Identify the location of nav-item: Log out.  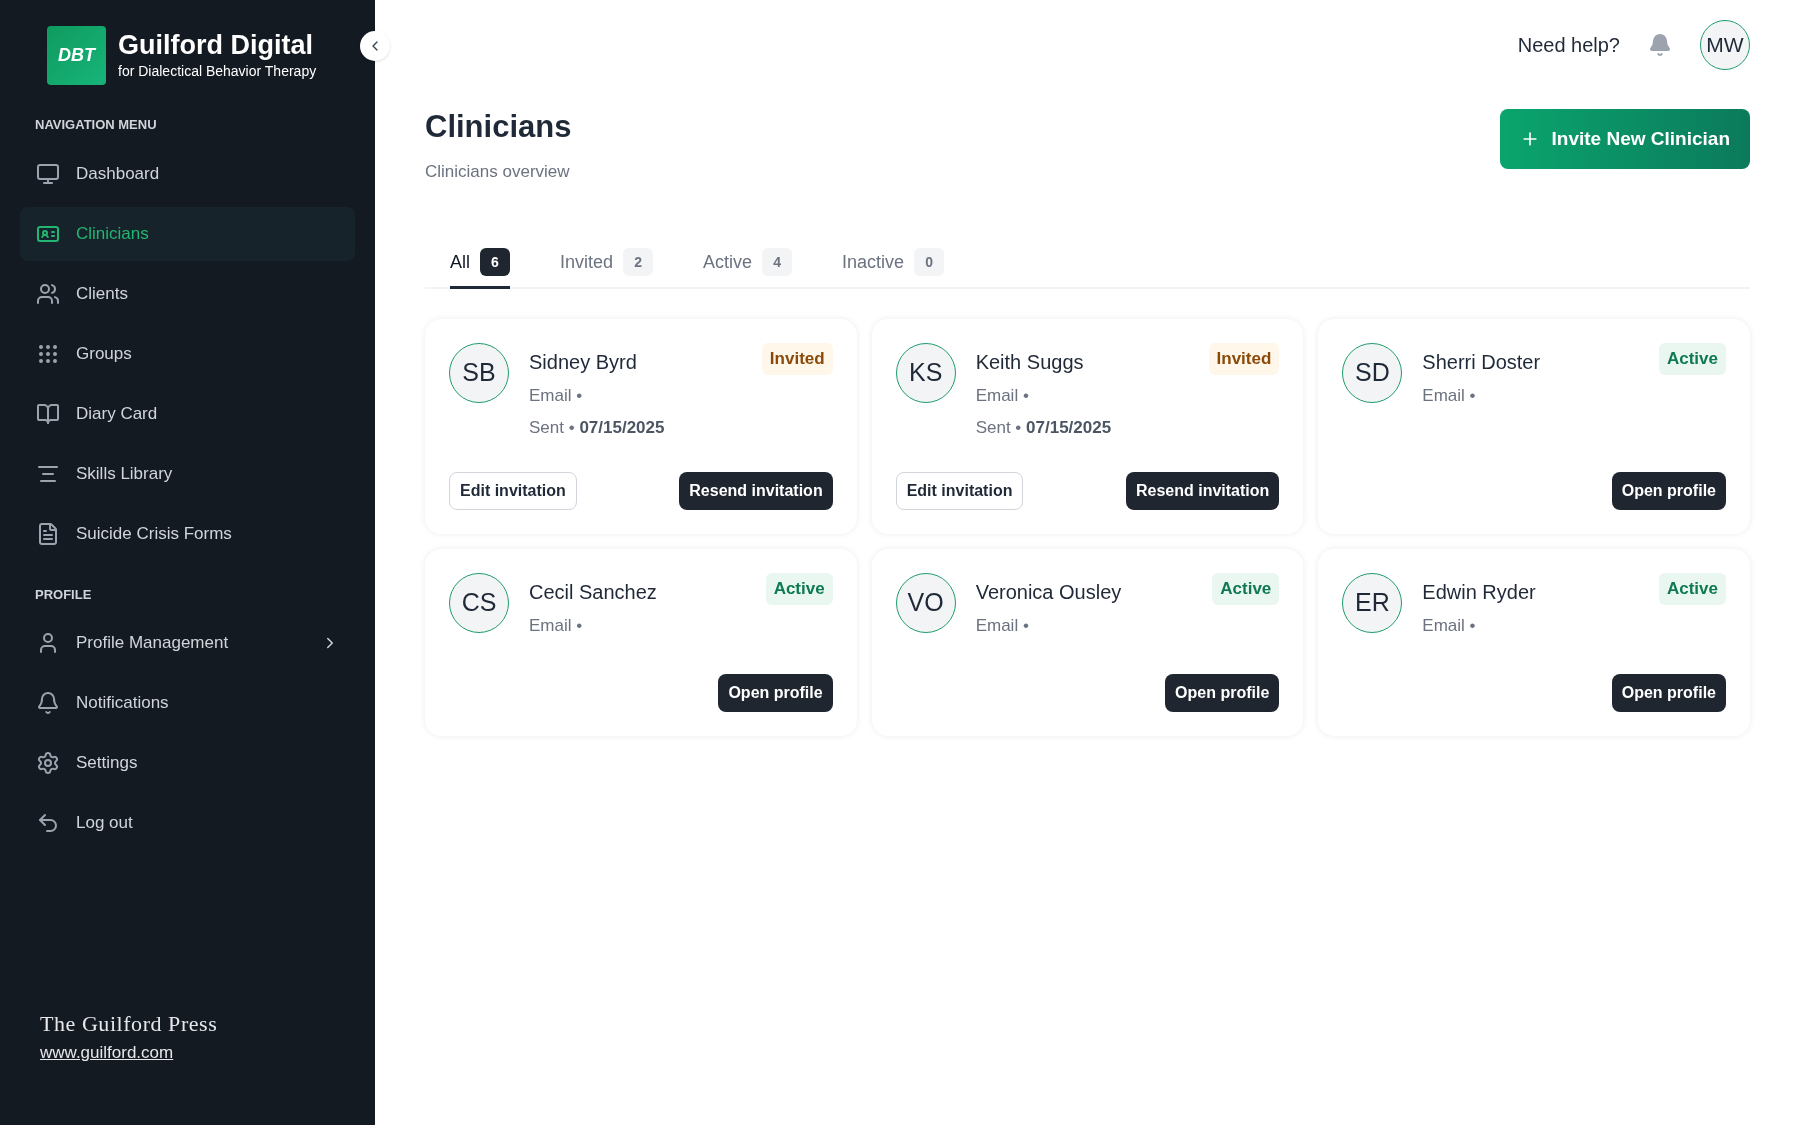
(187, 823).